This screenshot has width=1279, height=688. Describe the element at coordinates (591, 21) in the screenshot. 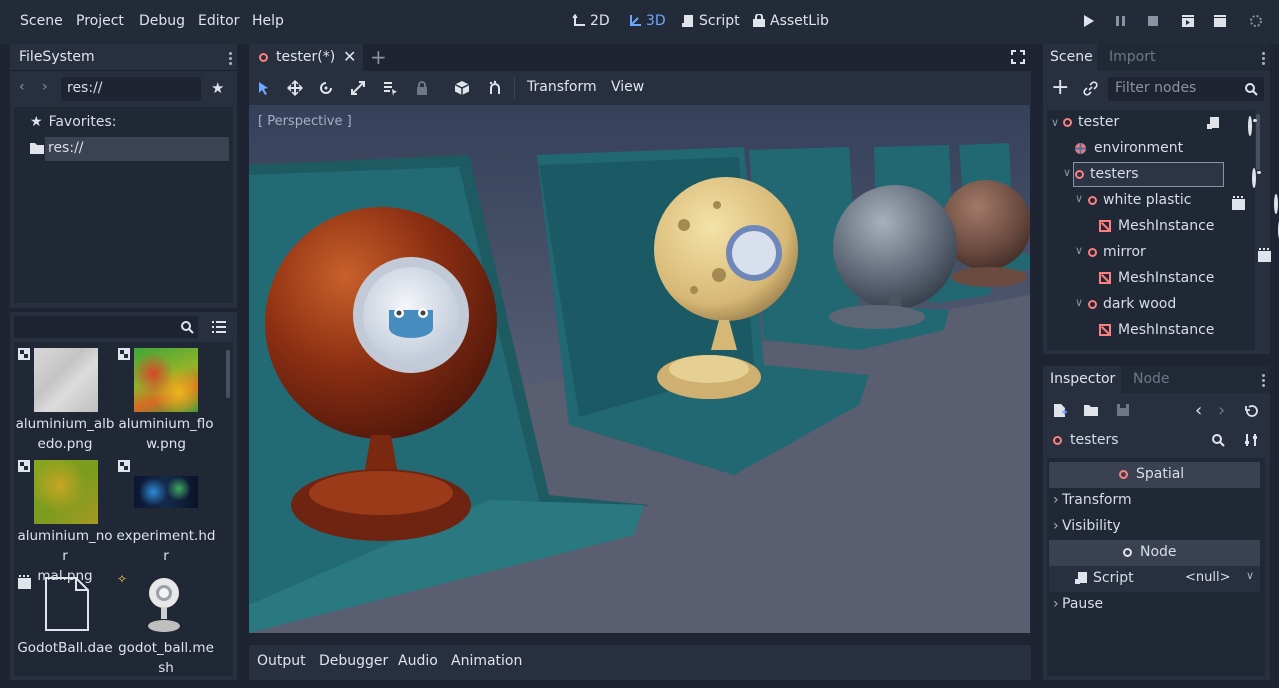

I see `mode-2d-button: 2D` at that location.